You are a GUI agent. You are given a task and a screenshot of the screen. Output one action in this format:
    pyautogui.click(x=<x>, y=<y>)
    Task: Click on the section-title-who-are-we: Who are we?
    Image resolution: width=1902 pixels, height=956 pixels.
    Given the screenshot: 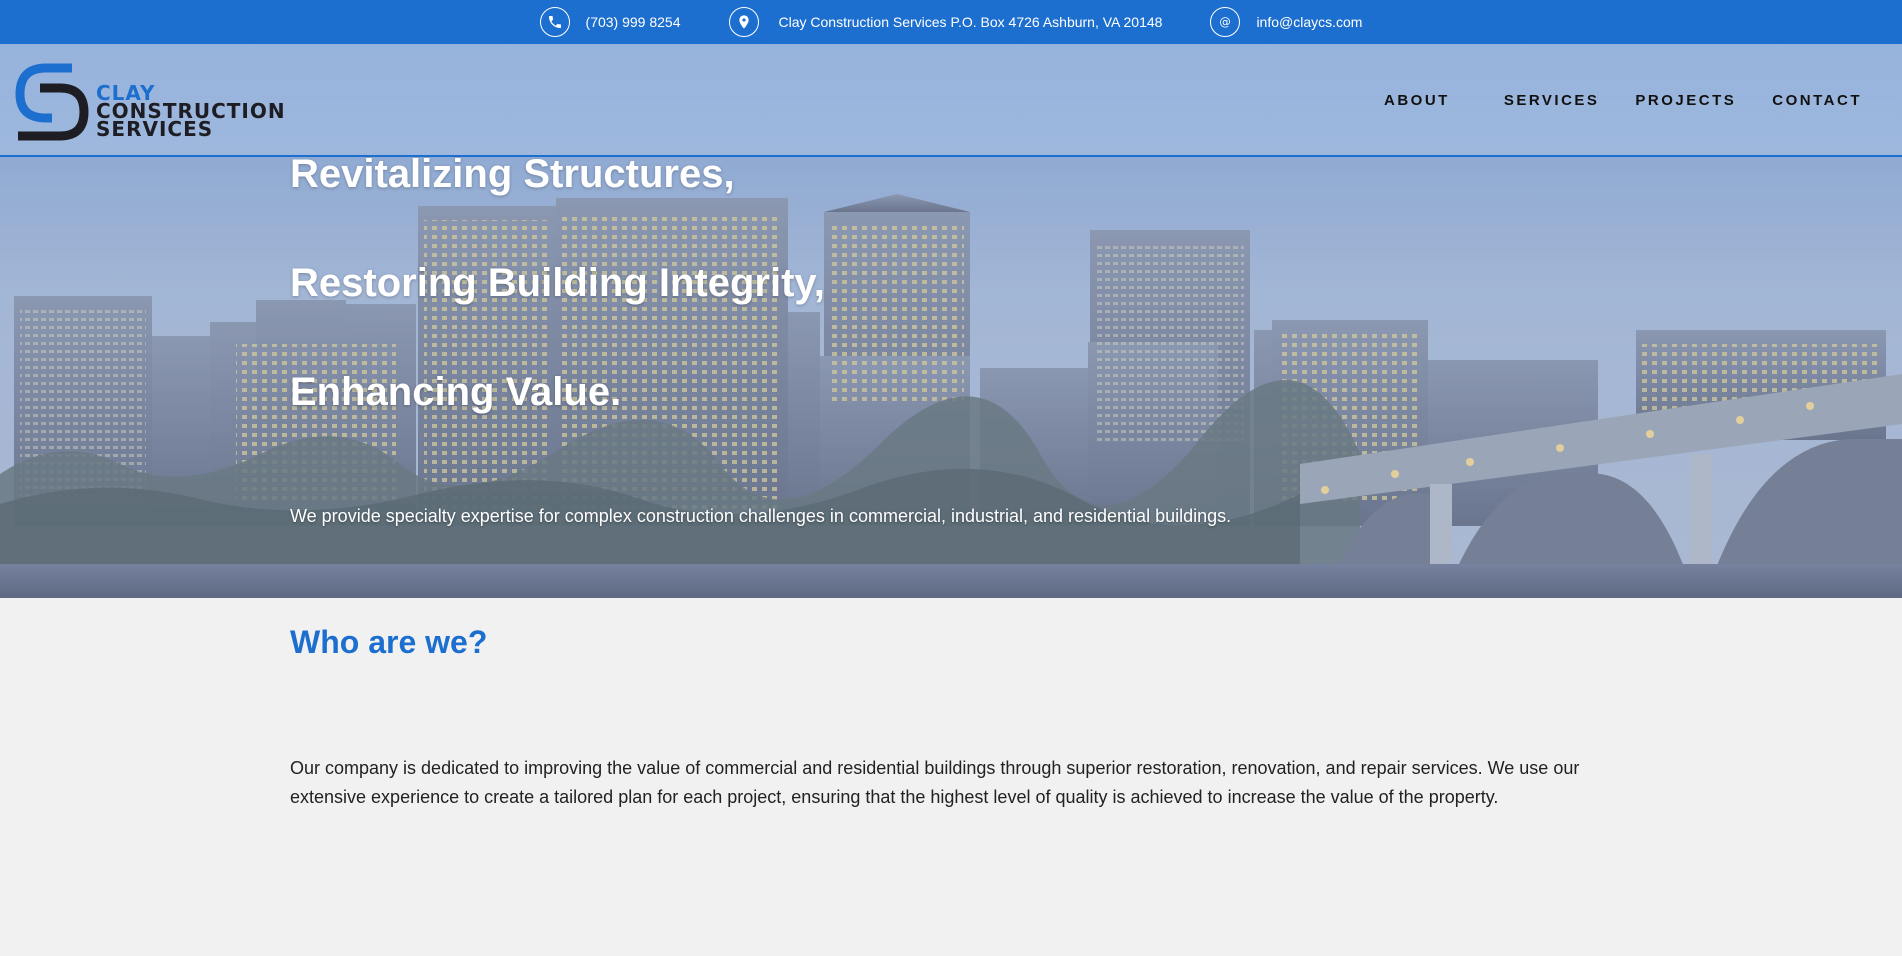 What is the action you would take?
    pyautogui.click(x=389, y=642)
    